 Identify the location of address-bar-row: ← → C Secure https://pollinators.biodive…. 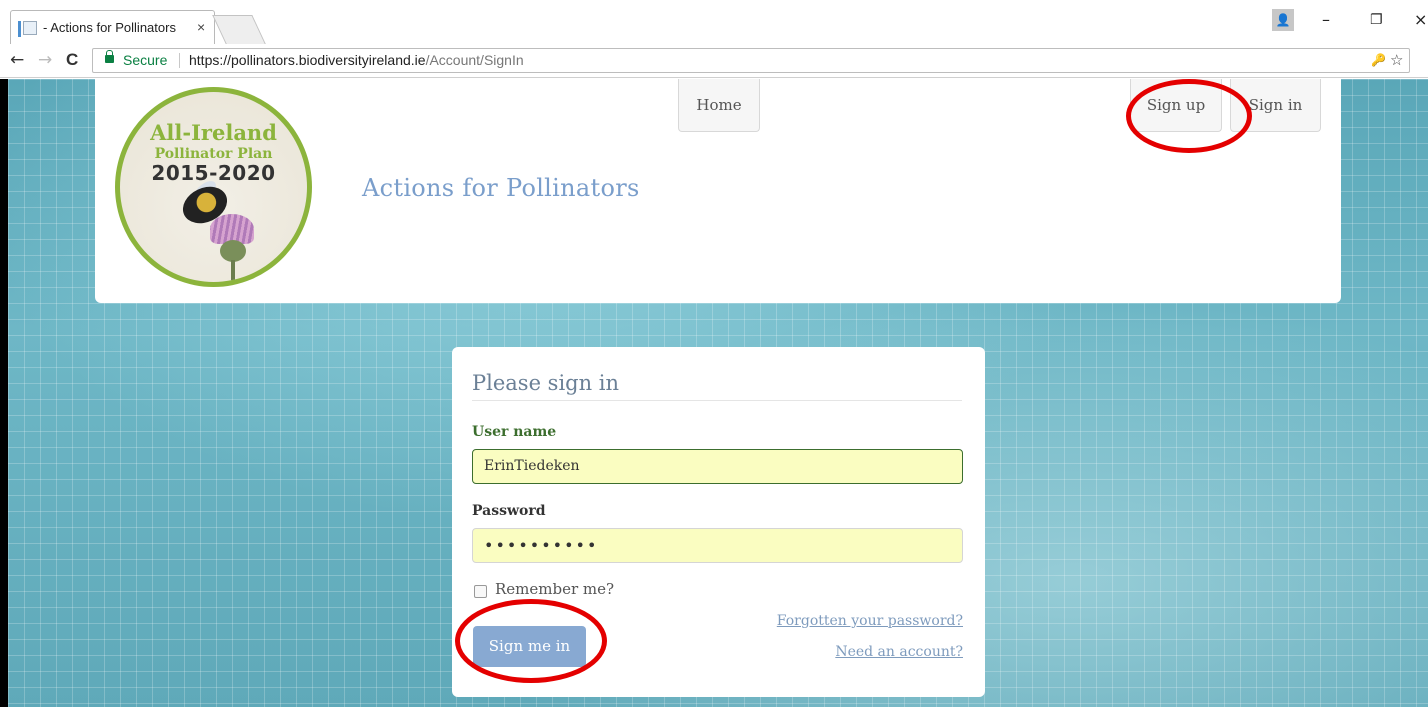
(714, 61).